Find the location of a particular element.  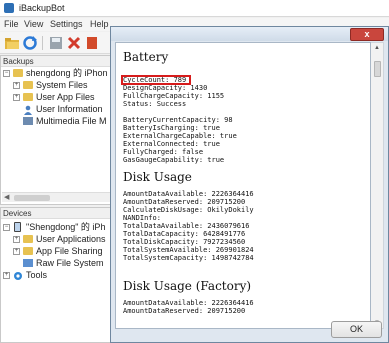

tree-item-device: − "Shengdong" 的 iPh is located at coordinates (56, 227).